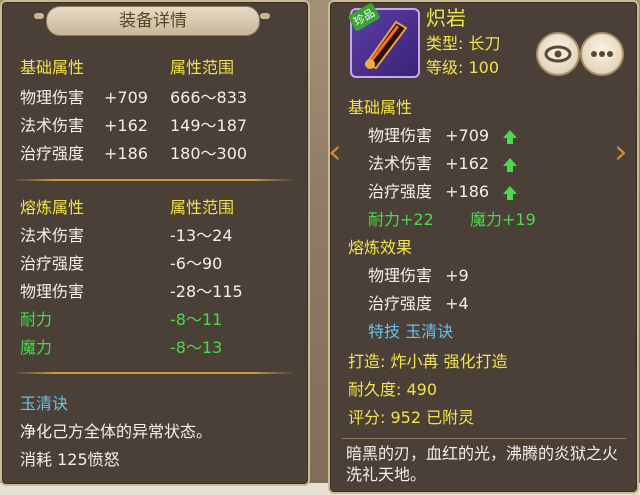 Image resolution: width=640 pixels, height=495 pixels. What do you see at coordinates (52, 263) in the screenshot?
I see `refine-attr-name: 治疗强度` at bounding box center [52, 263].